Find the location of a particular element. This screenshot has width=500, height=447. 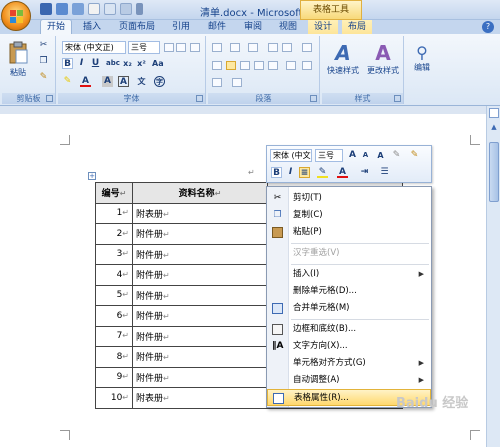

table-cell: 6↵ is located at coordinates (114, 316).